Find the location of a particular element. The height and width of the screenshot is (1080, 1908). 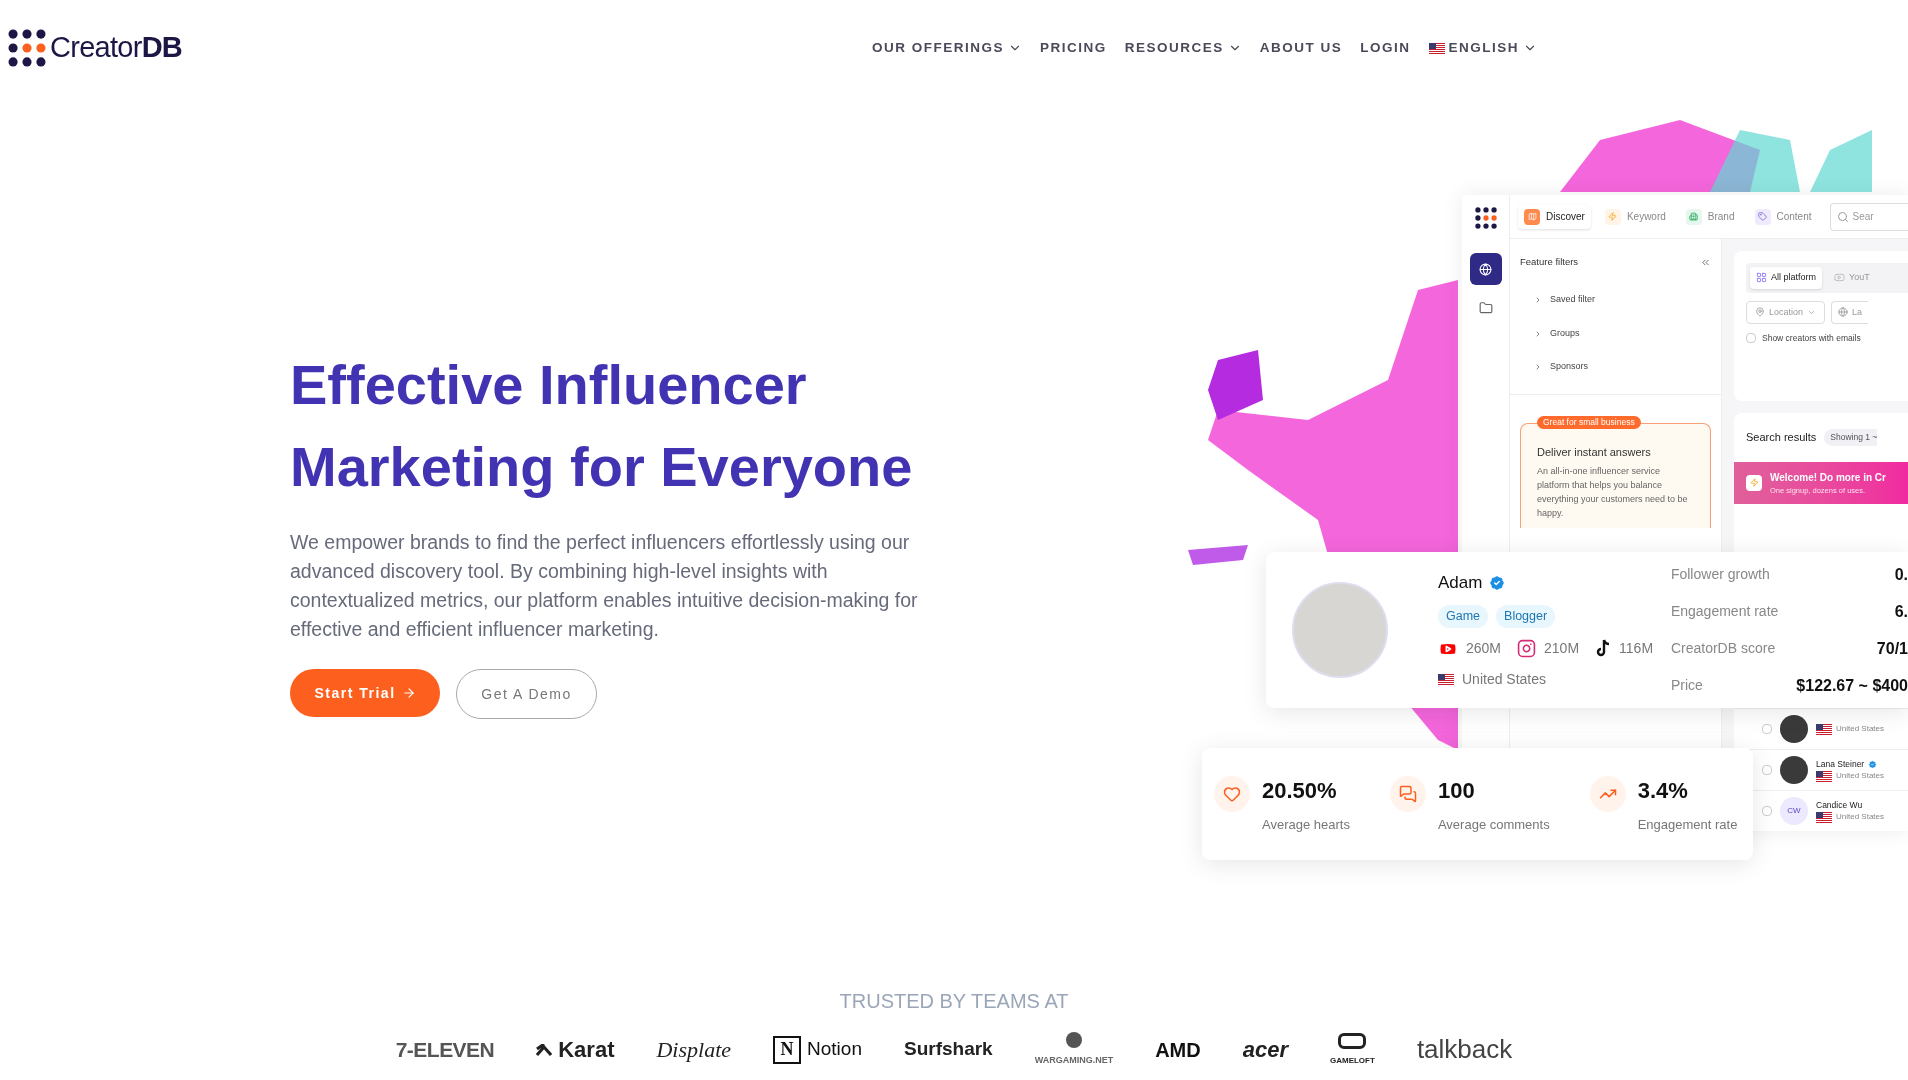

hero-description: We empower brands to find the perfect influencers effortlessly using our advanced discovery tool. By combining high-level insights with contextualized metrics, our platform enables intuitive decision-making for effective and efficient influencer marketing. is located at coordinates (604, 586).